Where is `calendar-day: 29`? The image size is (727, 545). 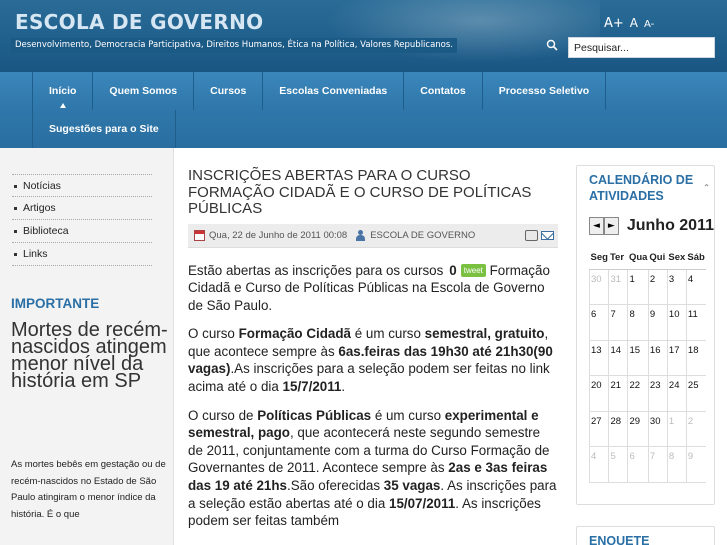
calendar-day: 29 is located at coordinates (638, 429).